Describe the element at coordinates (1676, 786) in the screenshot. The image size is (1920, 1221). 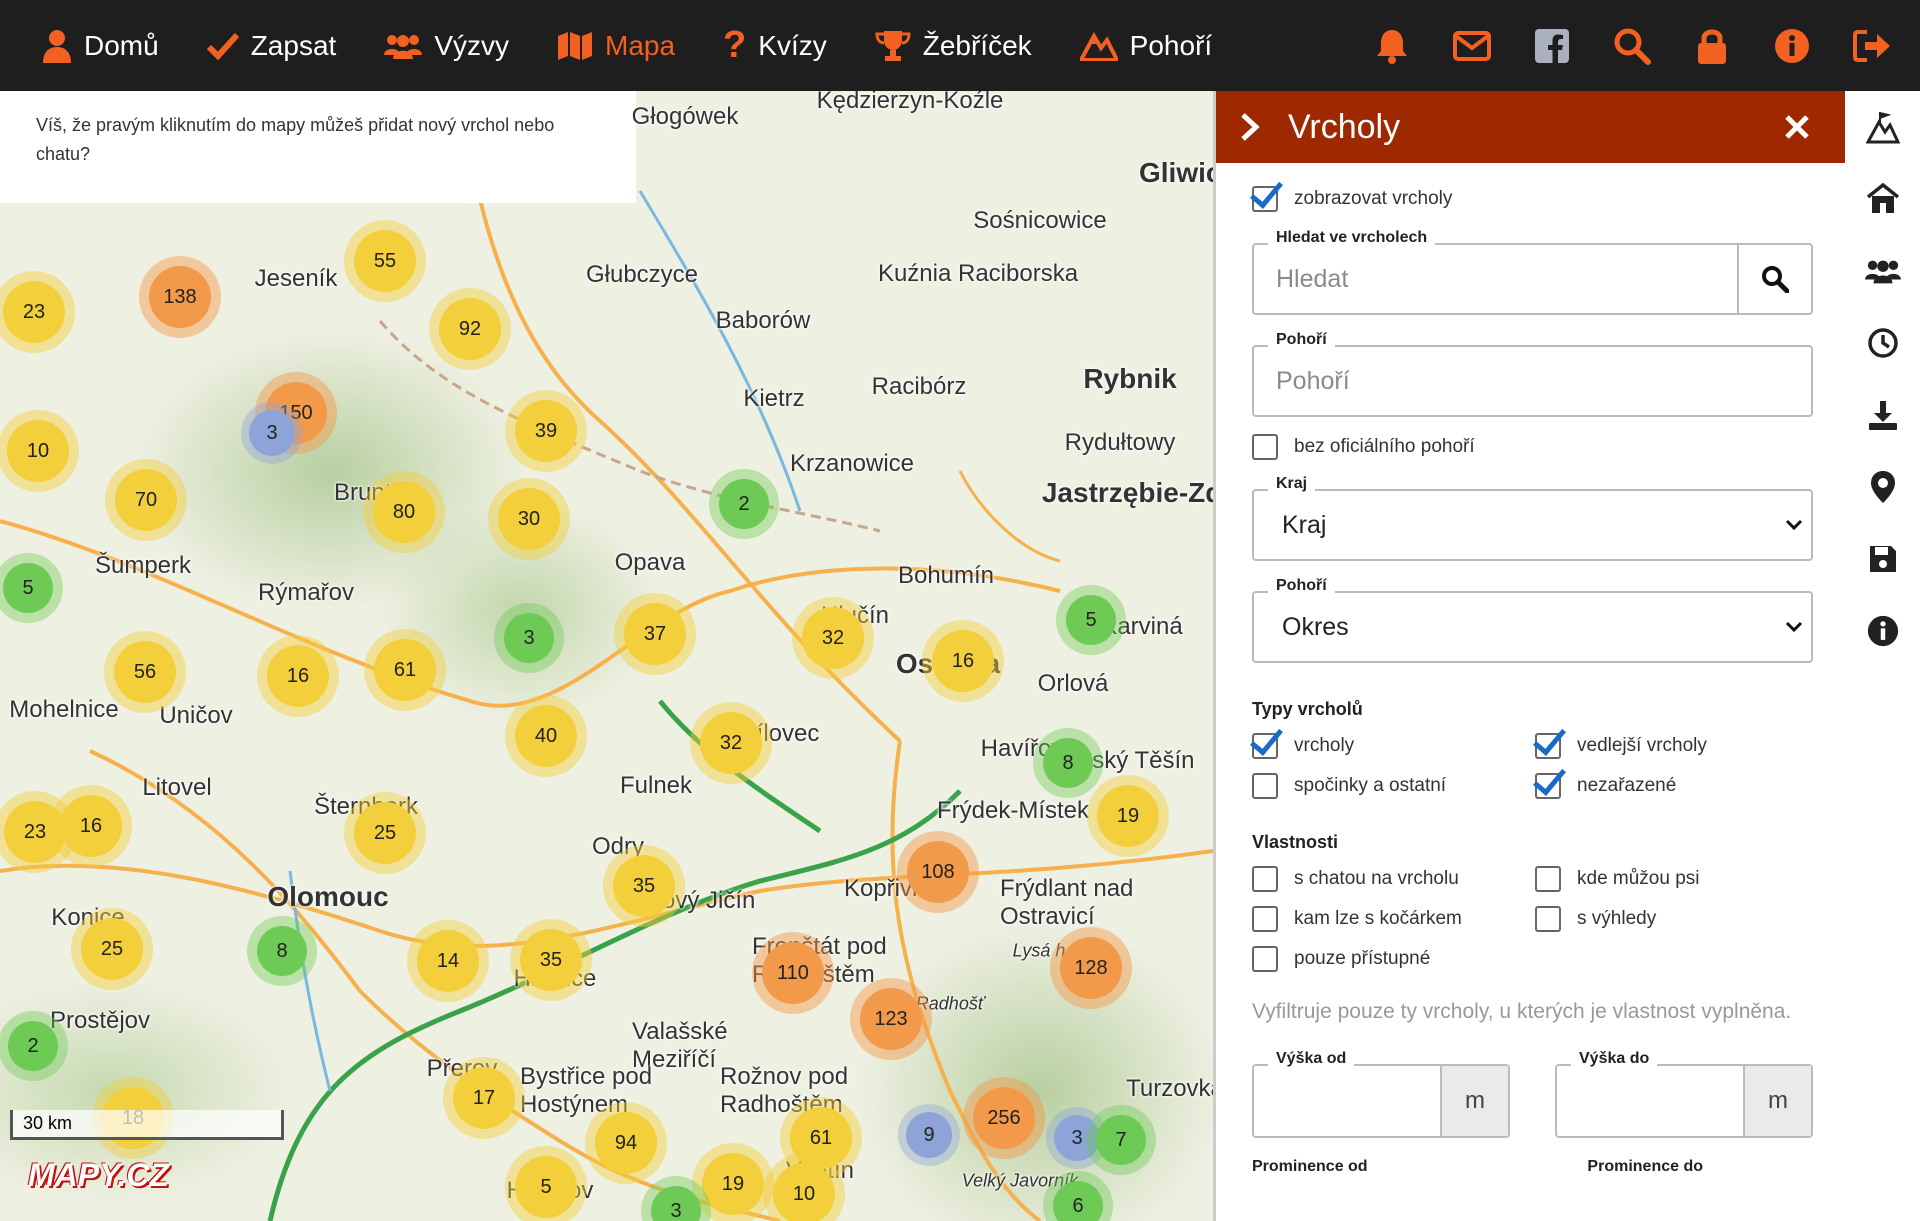
I see `type-option: nezařazené` at that location.